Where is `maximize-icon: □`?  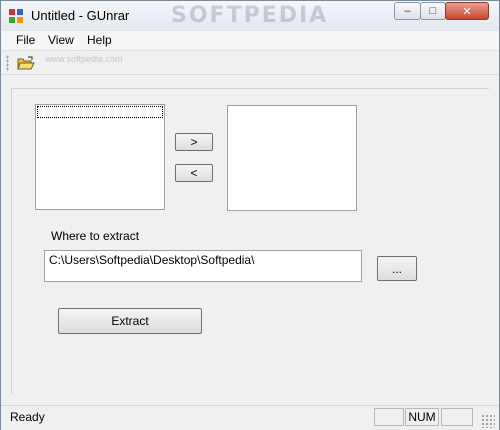 maximize-icon: □ is located at coordinates (433, 11).